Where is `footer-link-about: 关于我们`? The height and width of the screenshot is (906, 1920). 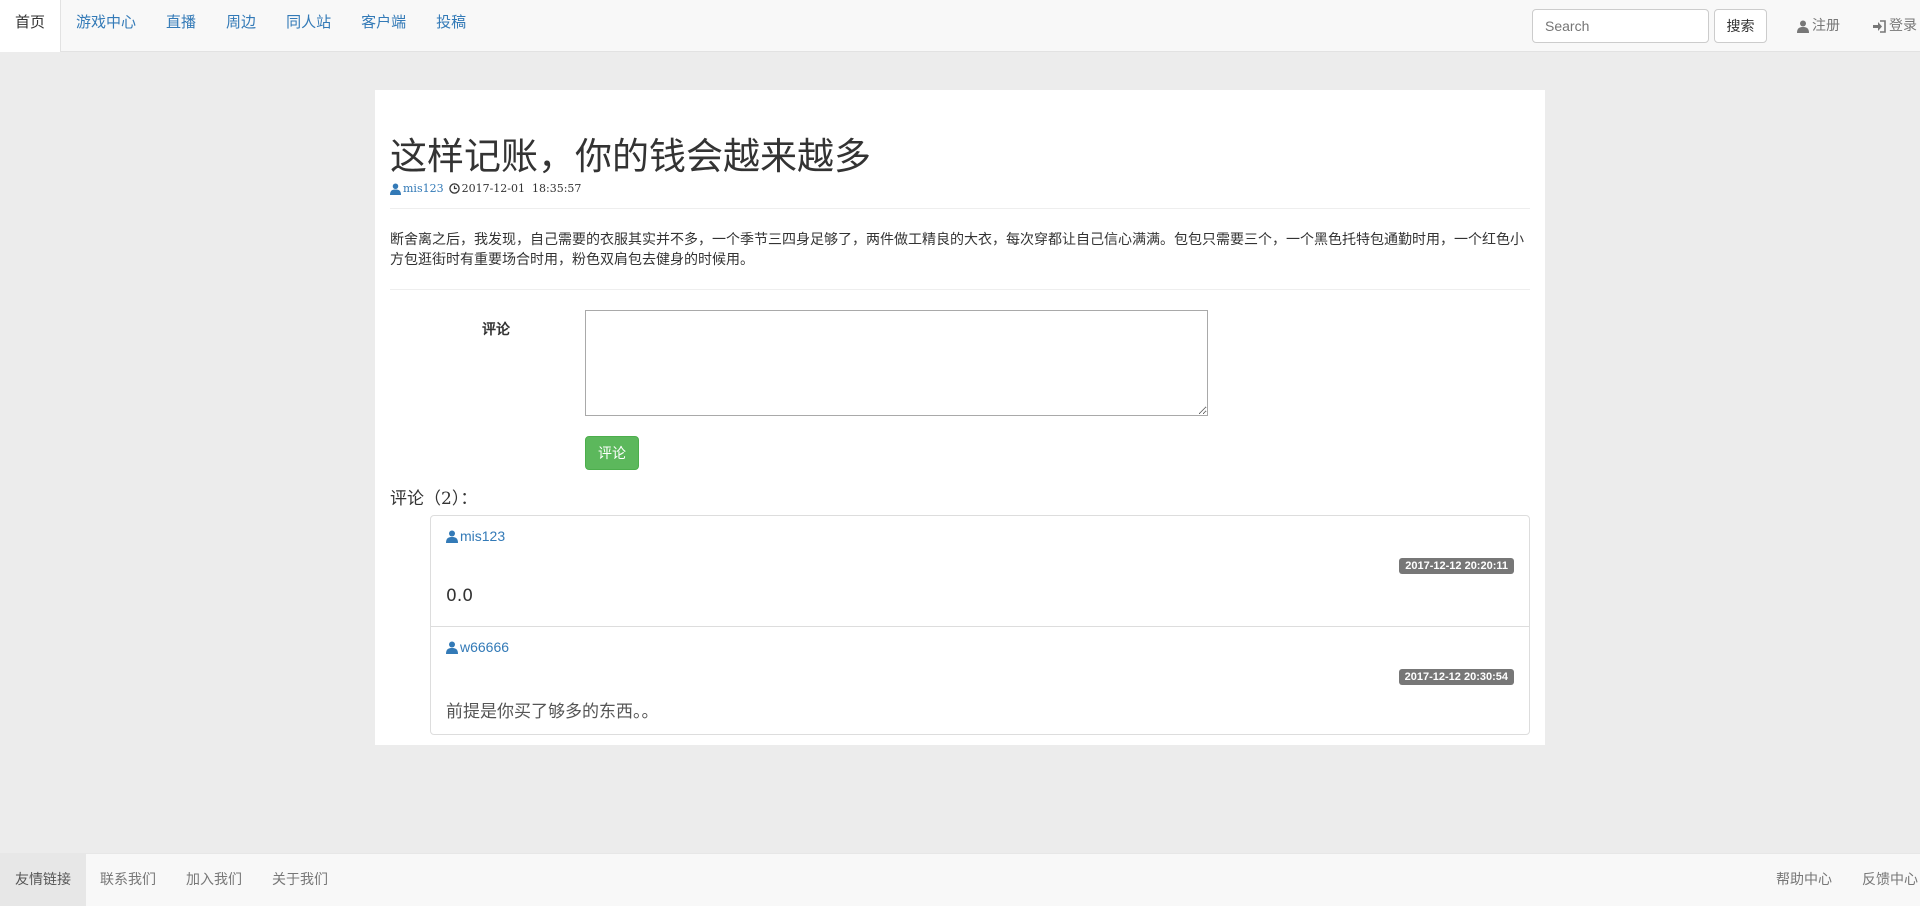 footer-link-about: 关于我们 is located at coordinates (300, 880).